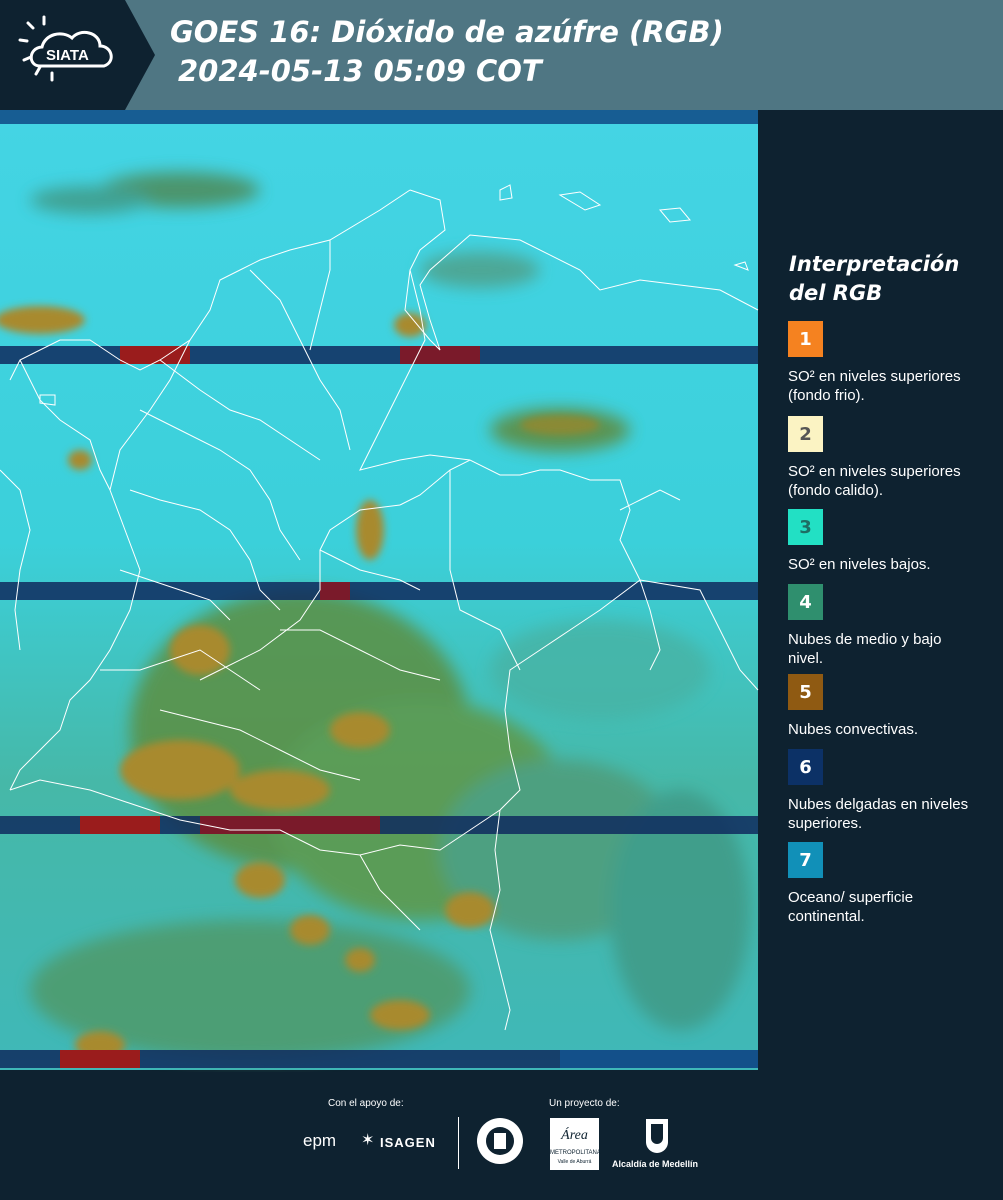 The height and width of the screenshot is (1200, 1003). I want to click on isagen-logo: ISAGEN, so click(408, 1142).